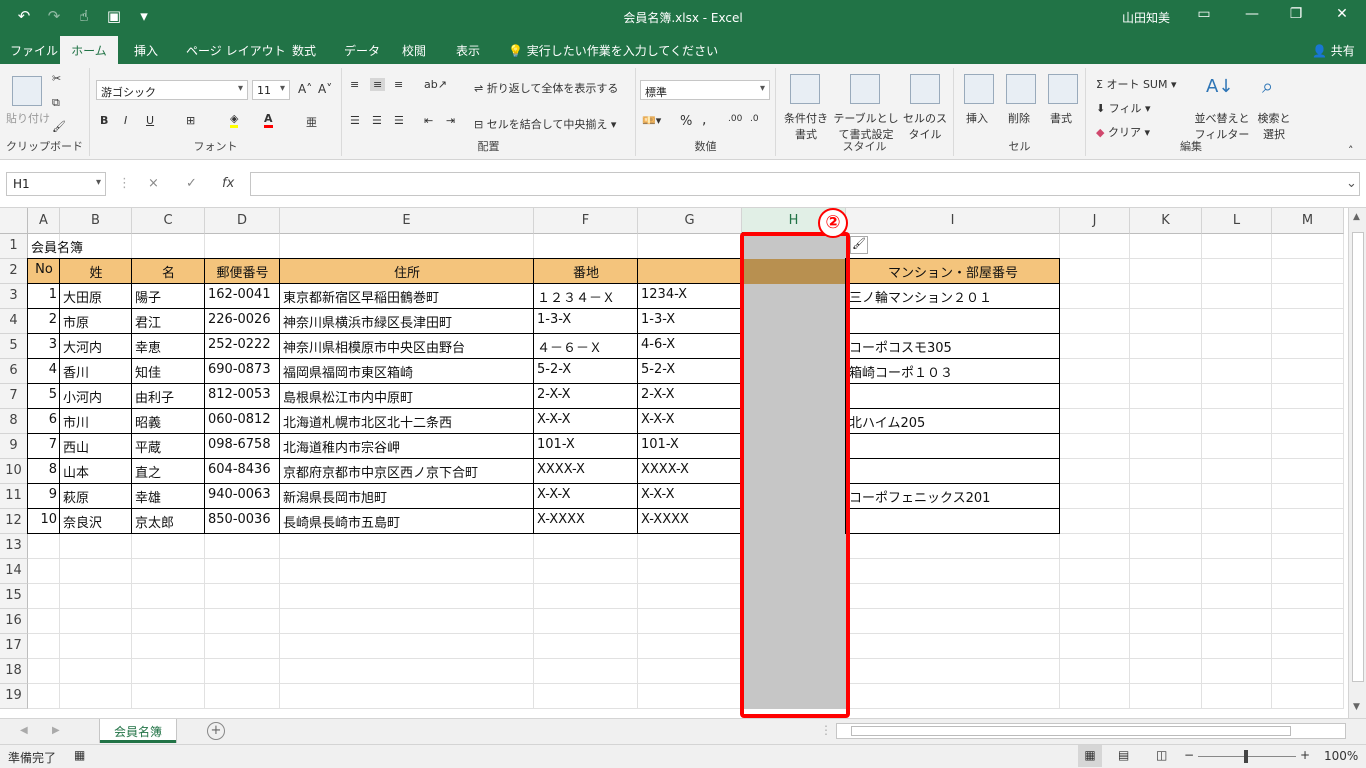  Describe the element at coordinates (399, 120) in the screenshot. I see `align-right-icon: ☰` at that location.